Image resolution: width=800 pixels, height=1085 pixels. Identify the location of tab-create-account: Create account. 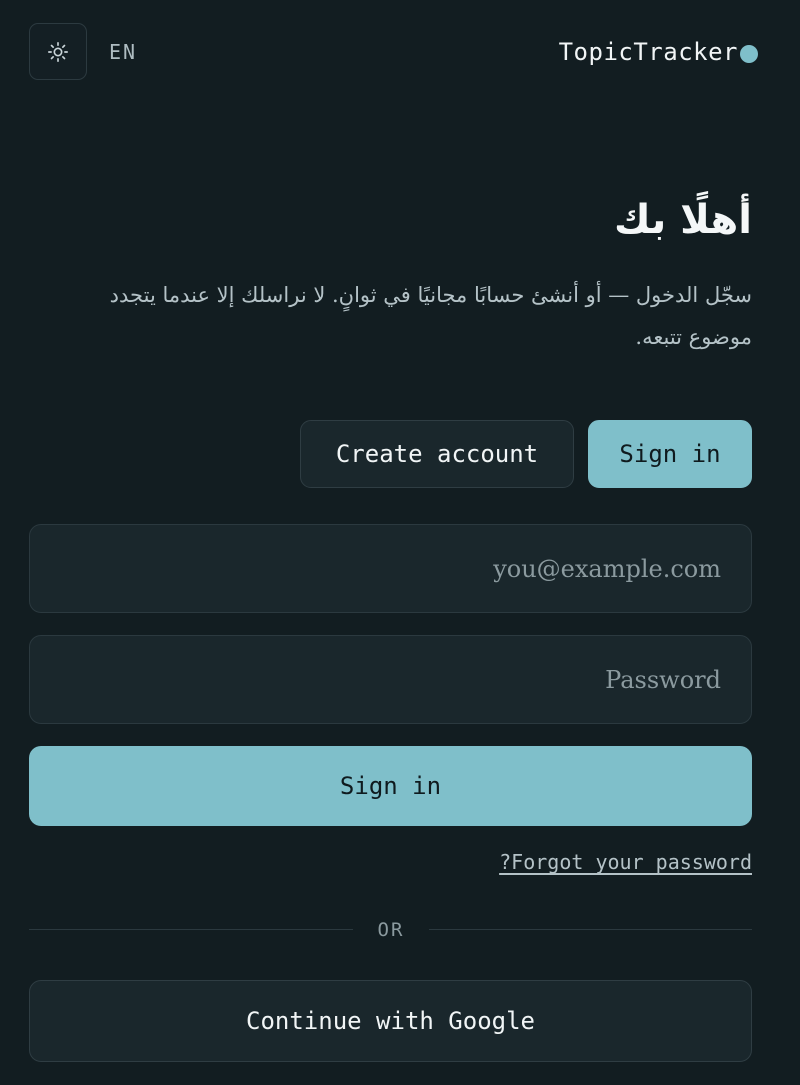
(437, 454).